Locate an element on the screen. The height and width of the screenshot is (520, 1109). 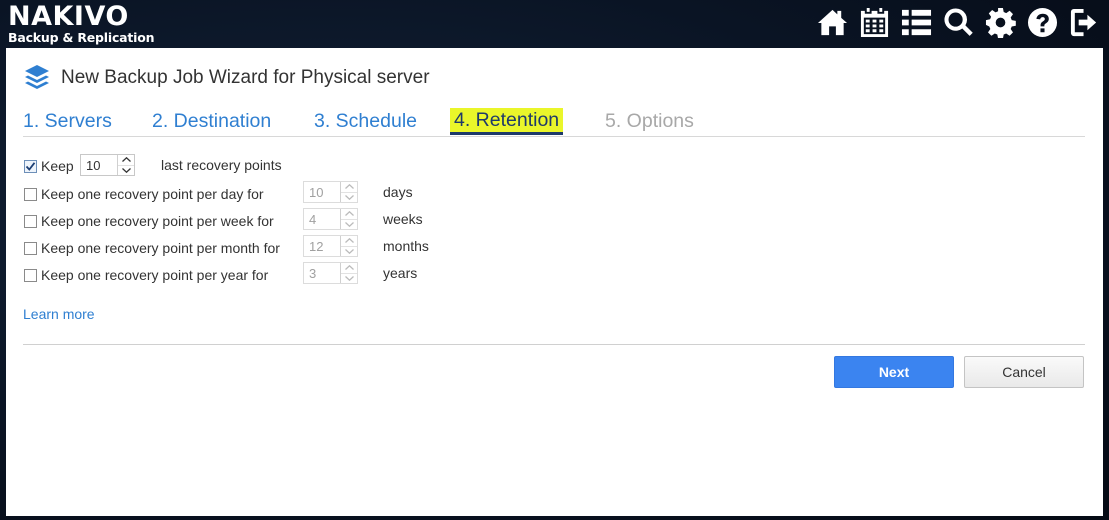
per-month-input is located at coordinates (322, 246).